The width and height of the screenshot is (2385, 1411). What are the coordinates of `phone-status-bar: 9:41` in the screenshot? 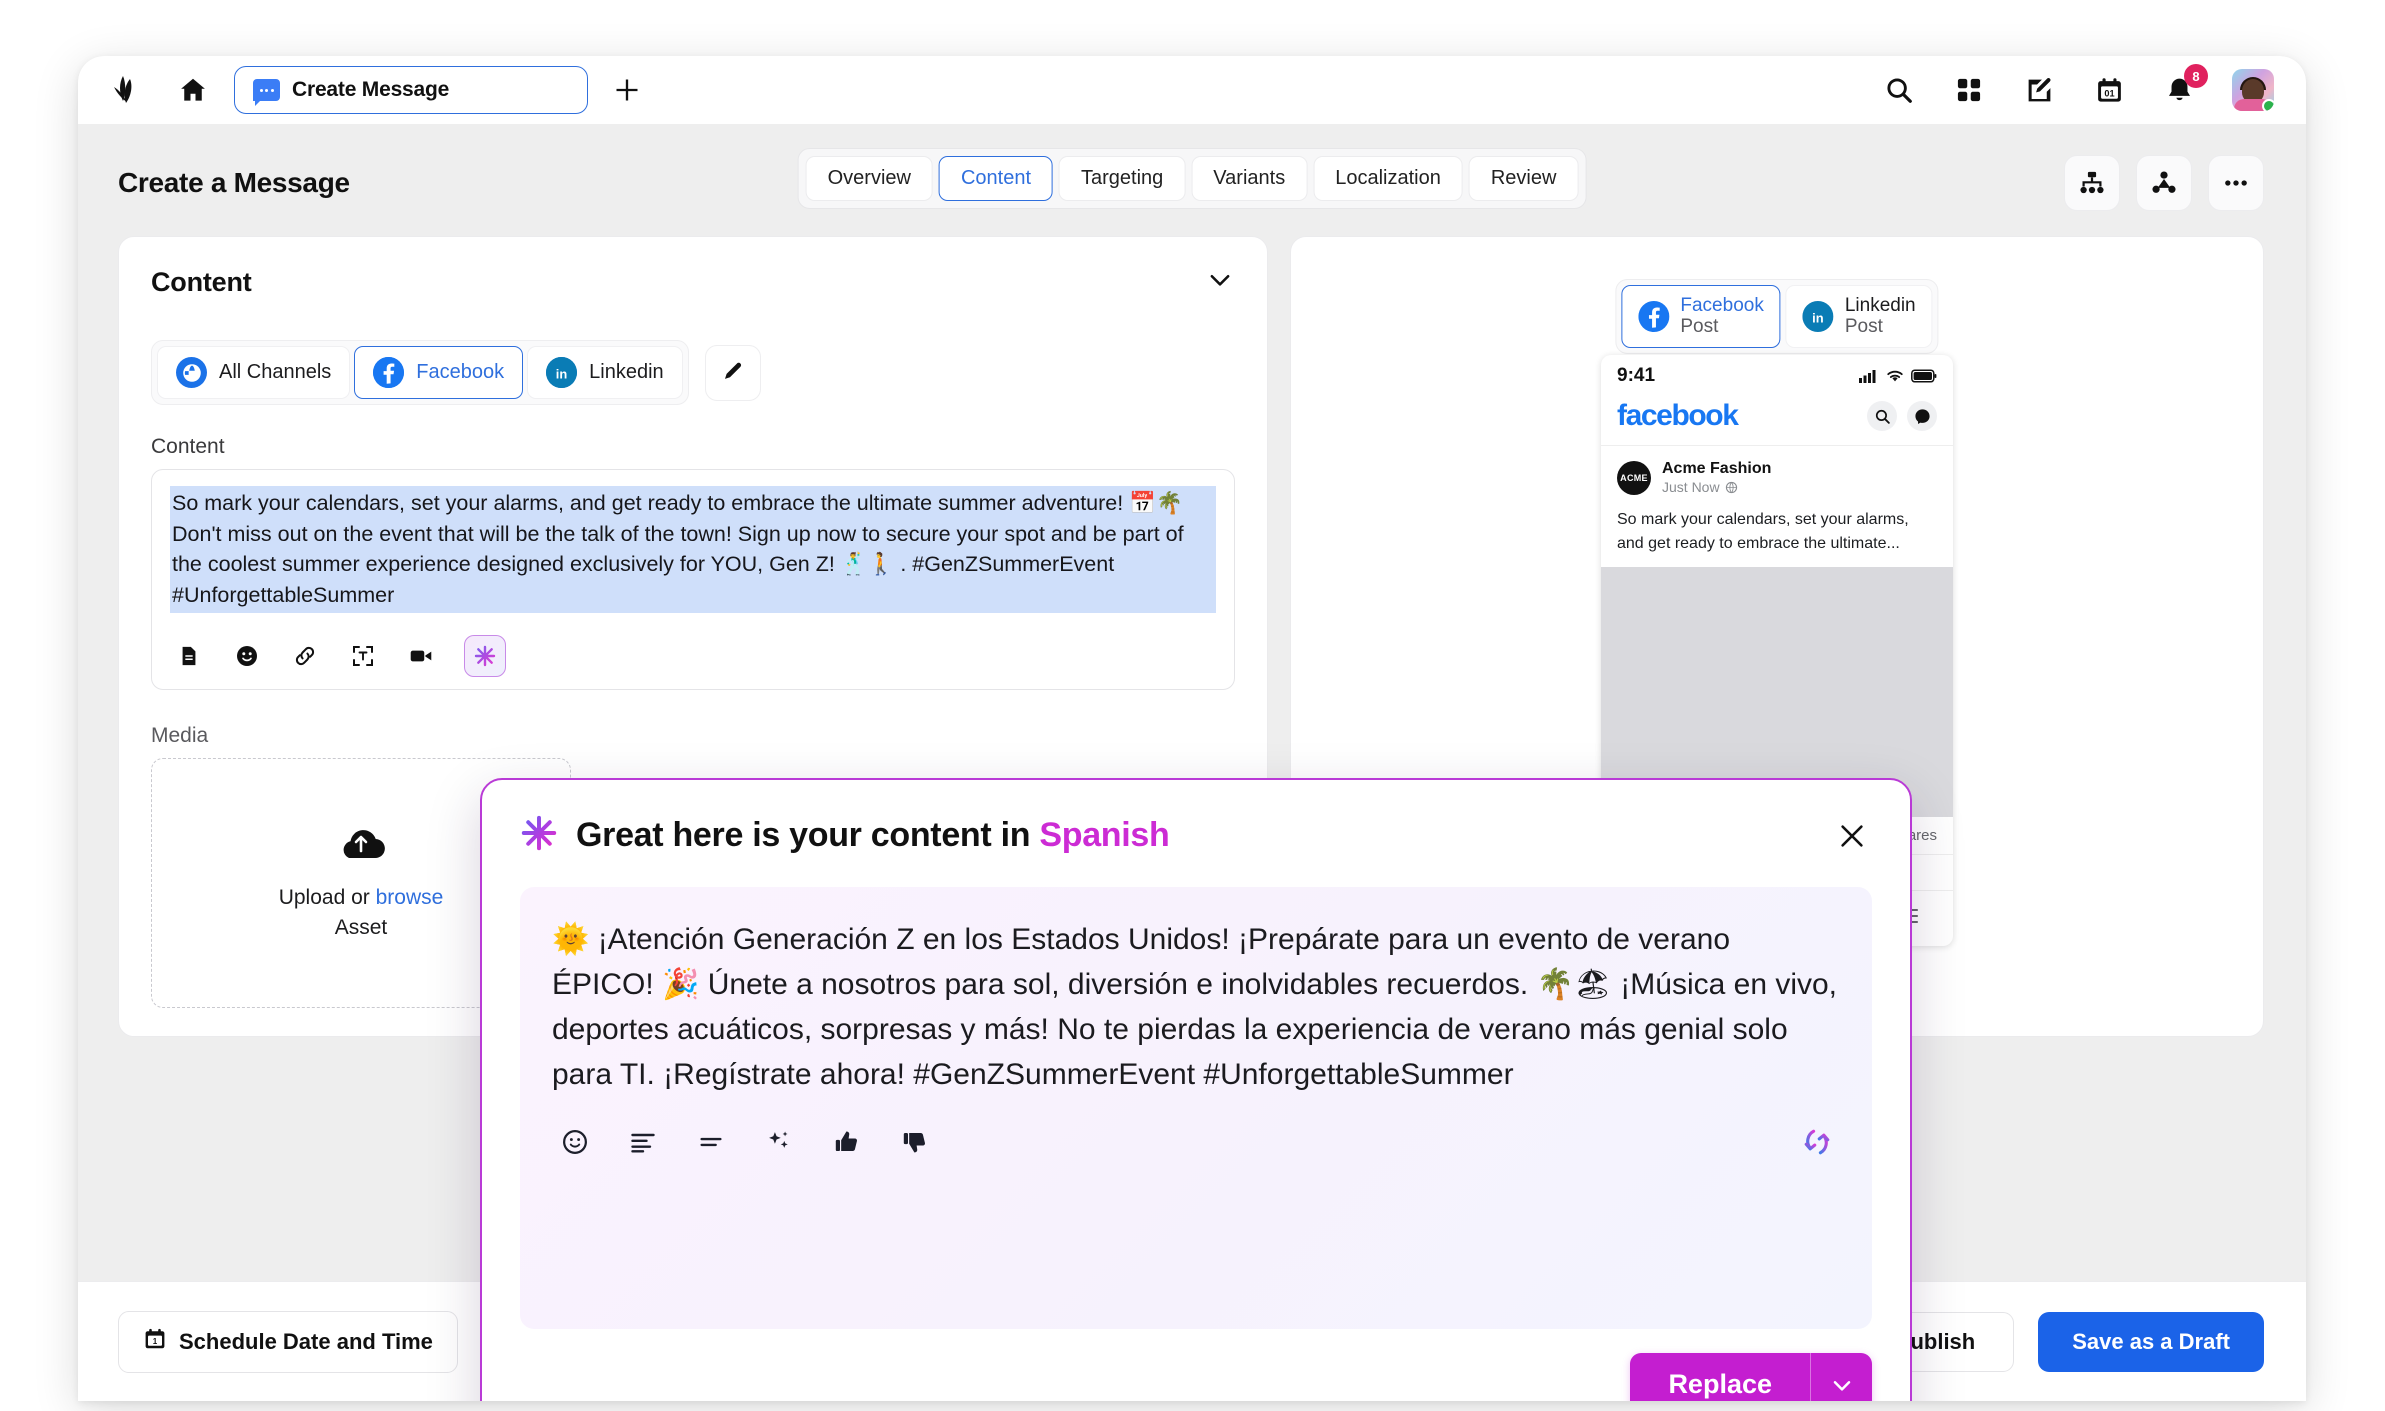 It's located at (1777, 374).